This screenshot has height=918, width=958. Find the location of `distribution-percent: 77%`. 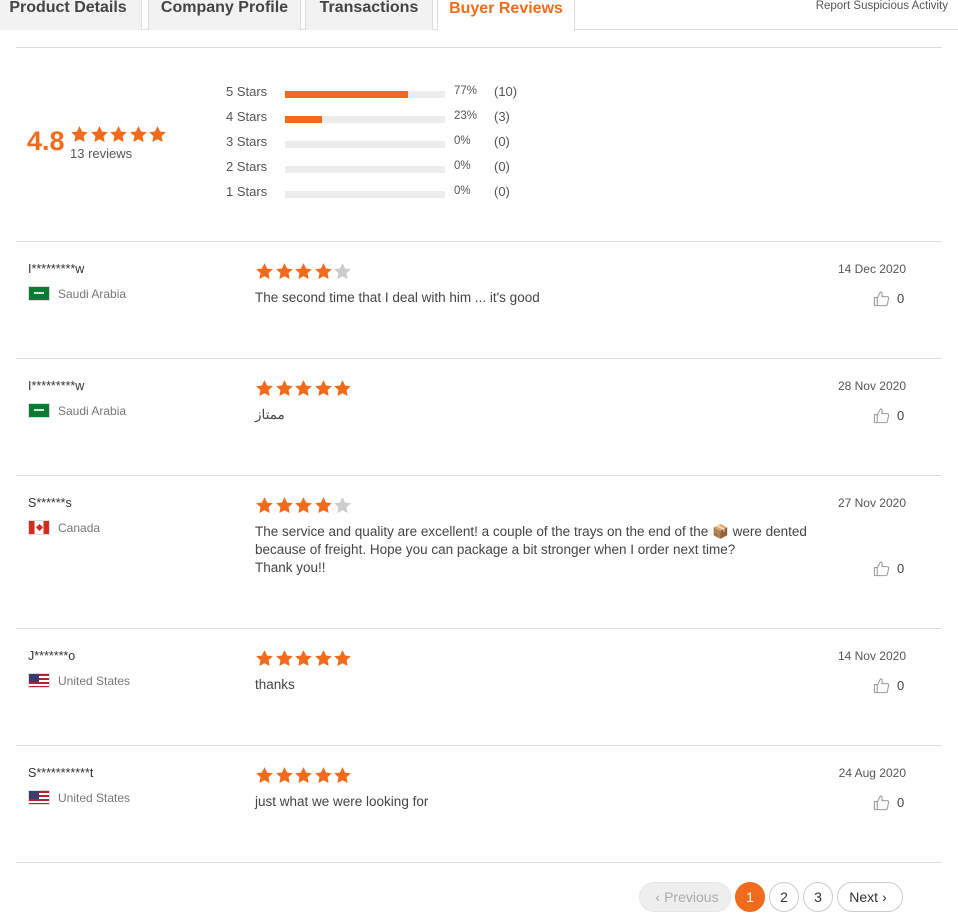

distribution-percent: 77% is located at coordinates (466, 91).